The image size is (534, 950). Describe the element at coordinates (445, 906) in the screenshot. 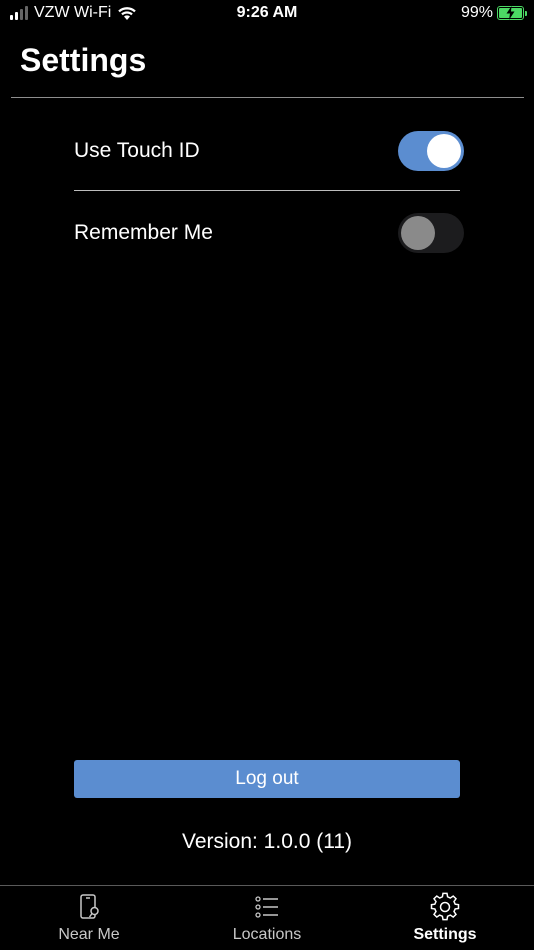

I see `gear-icon` at that location.